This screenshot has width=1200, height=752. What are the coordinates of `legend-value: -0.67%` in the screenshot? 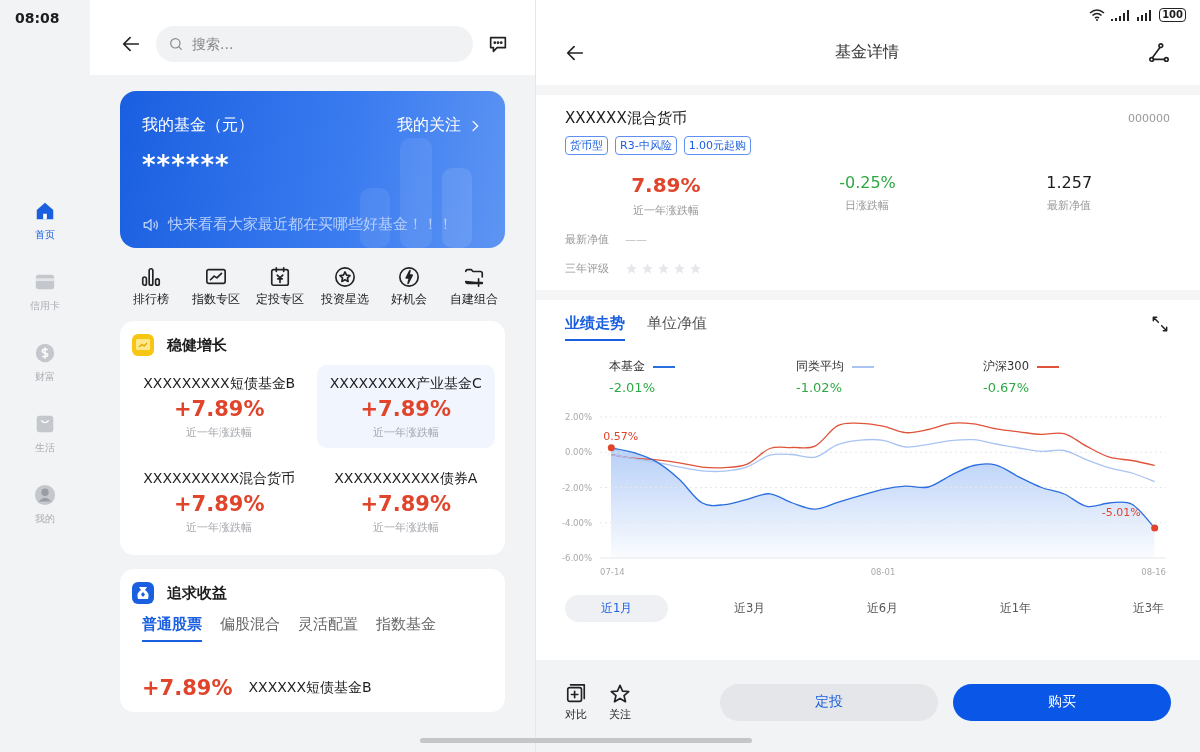 It's located at (1006, 387).